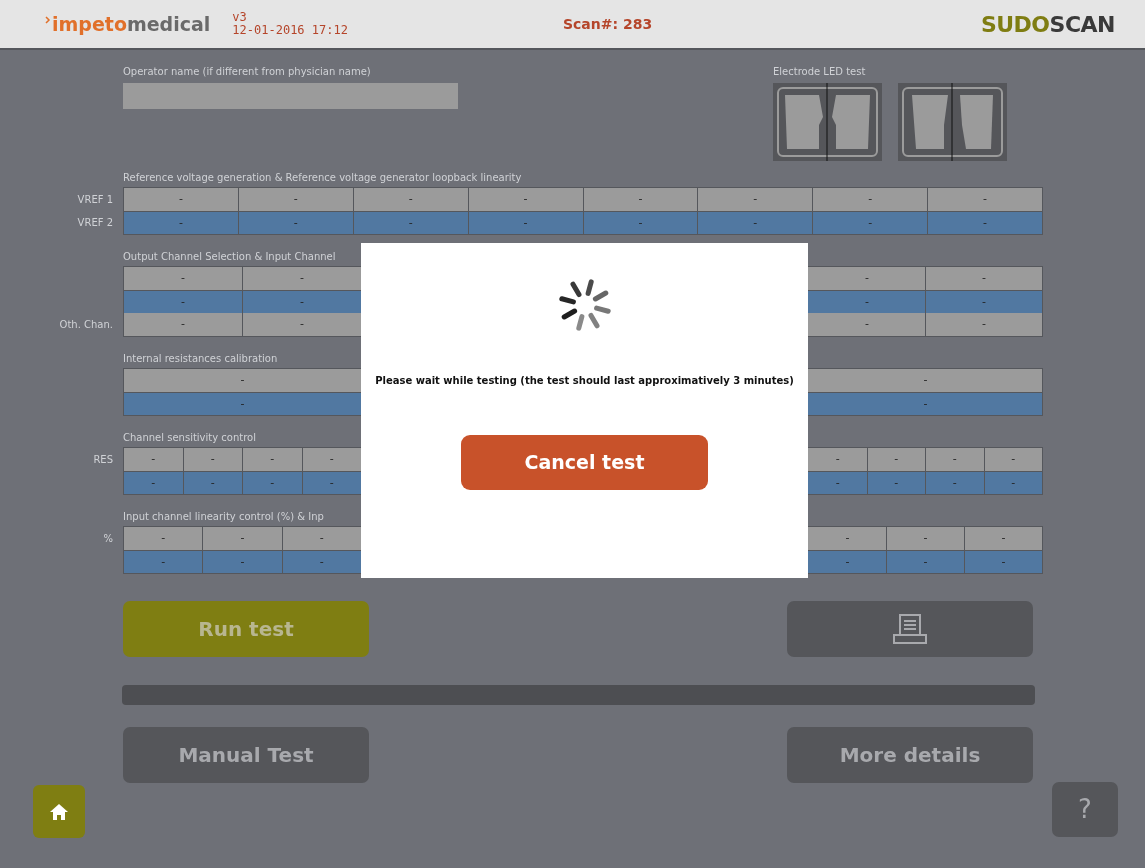  I want to click on section-title: Reference voltage generation & Reference voltage generator loopback linearity, so click(323, 178).